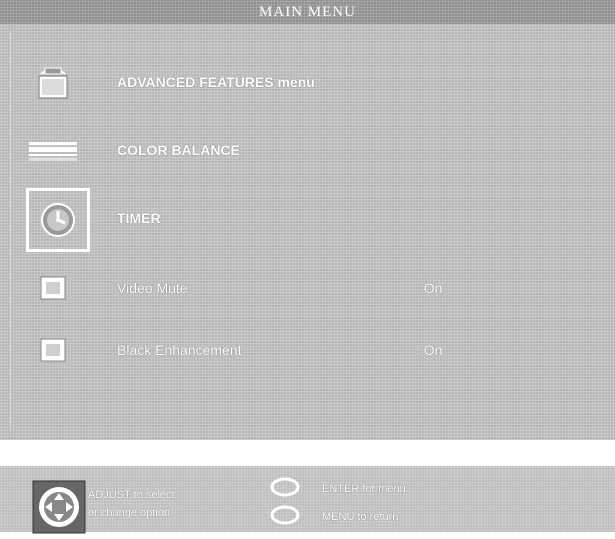 The width and height of the screenshot is (615, 539). Describe the element at coordinates (216, 82) in the screenshot. I see `menu-item-label: ADVANCED FEATURES menu` at that location.